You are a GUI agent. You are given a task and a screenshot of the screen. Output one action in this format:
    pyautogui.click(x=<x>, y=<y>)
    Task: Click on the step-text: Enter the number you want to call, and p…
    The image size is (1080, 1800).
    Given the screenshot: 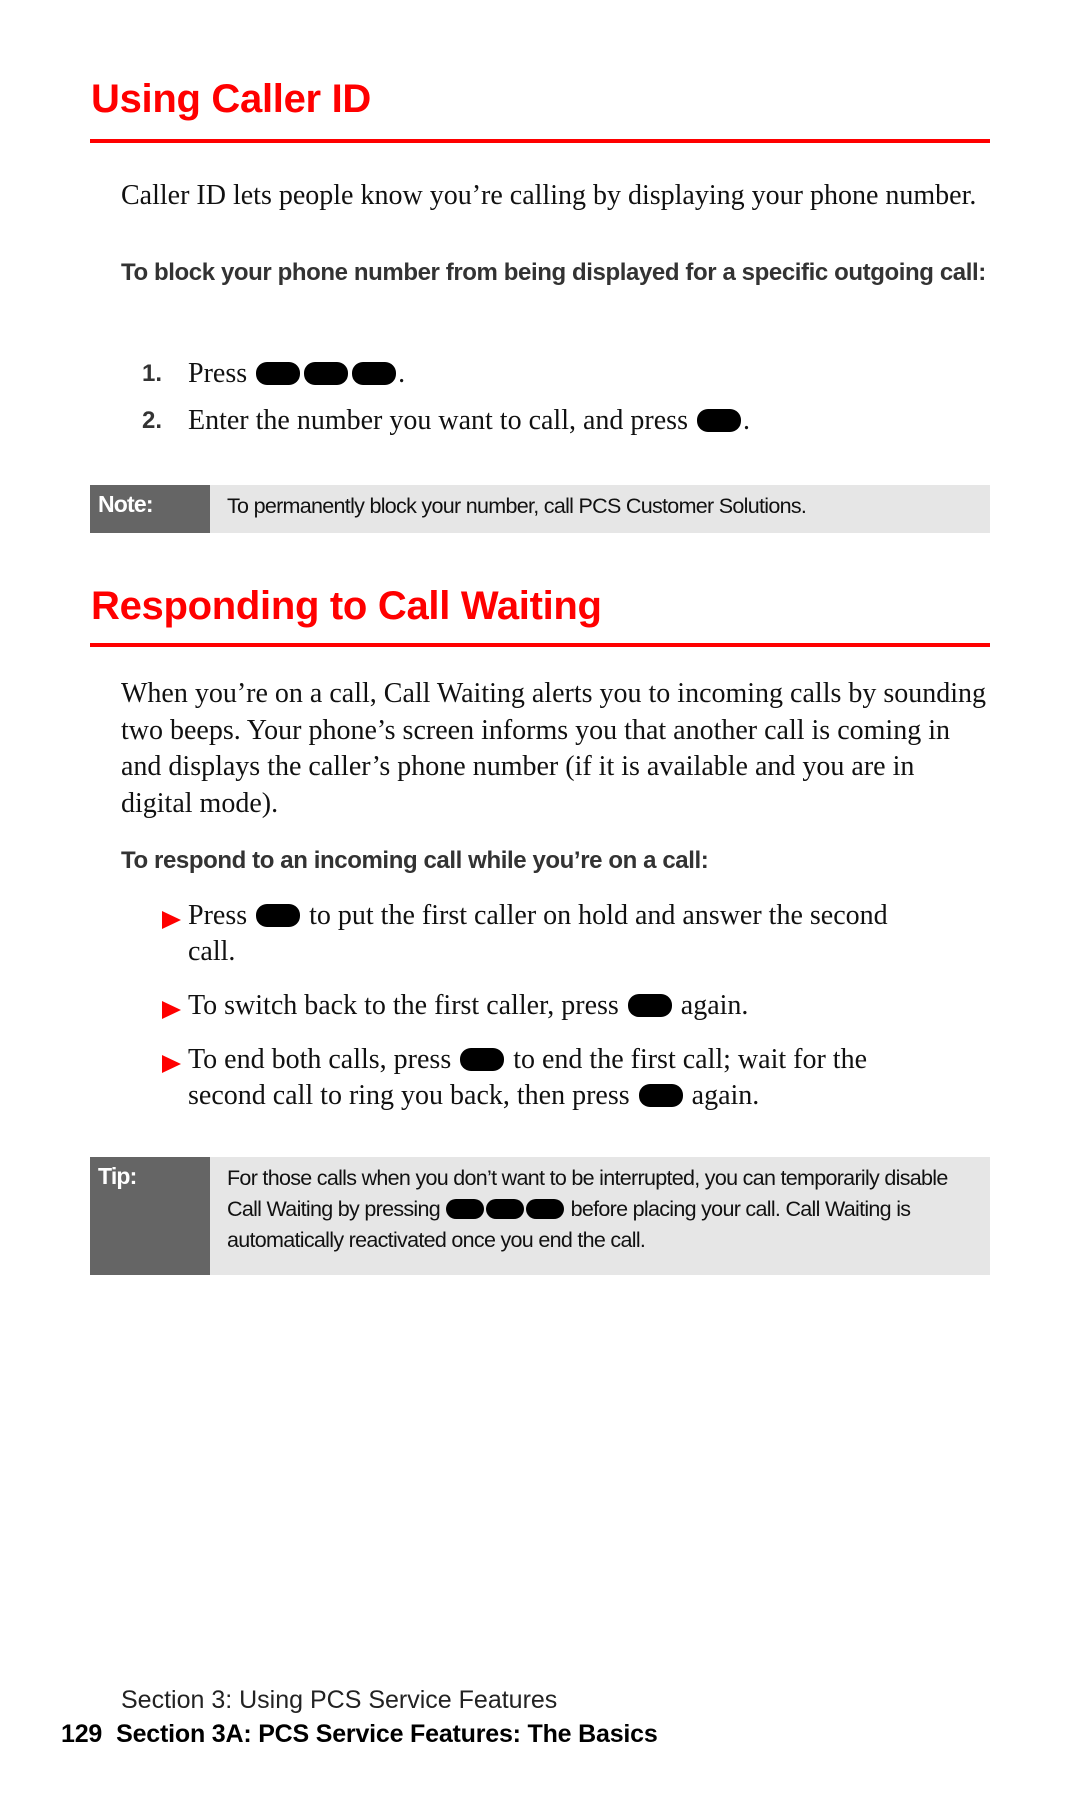 What is the action you would take?
    pyautogui.click(x=438, y=420)
    